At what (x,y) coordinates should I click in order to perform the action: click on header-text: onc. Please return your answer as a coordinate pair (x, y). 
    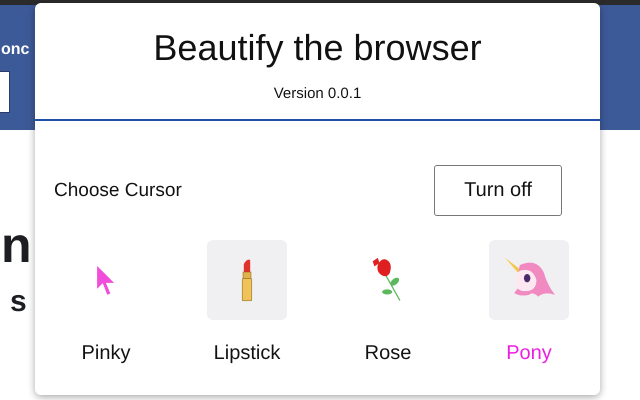
    Looking at the image, I should click on (15, 50).